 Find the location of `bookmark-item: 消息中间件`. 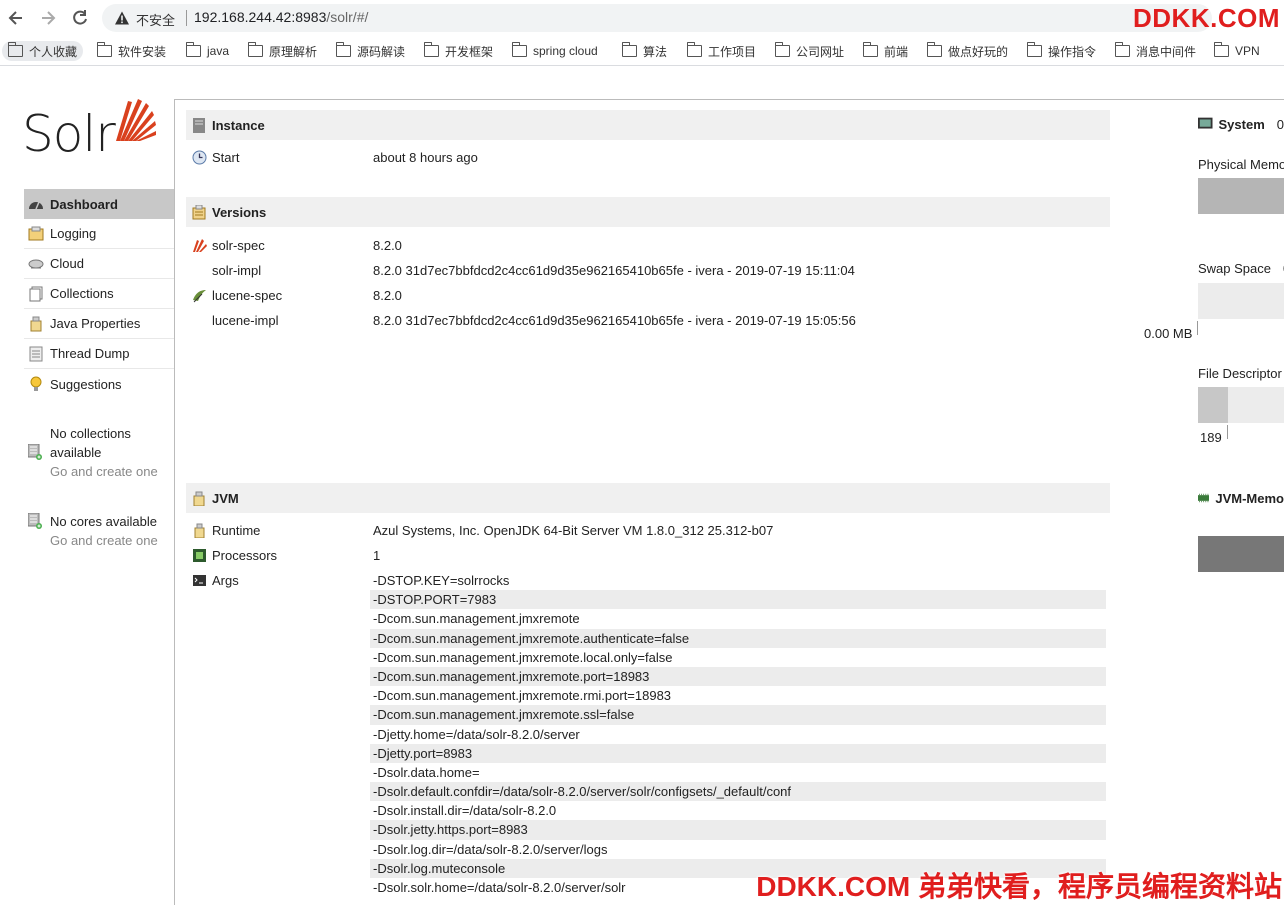

bookmark-item: 消息中间件 is located at coordinates (1155, 51).